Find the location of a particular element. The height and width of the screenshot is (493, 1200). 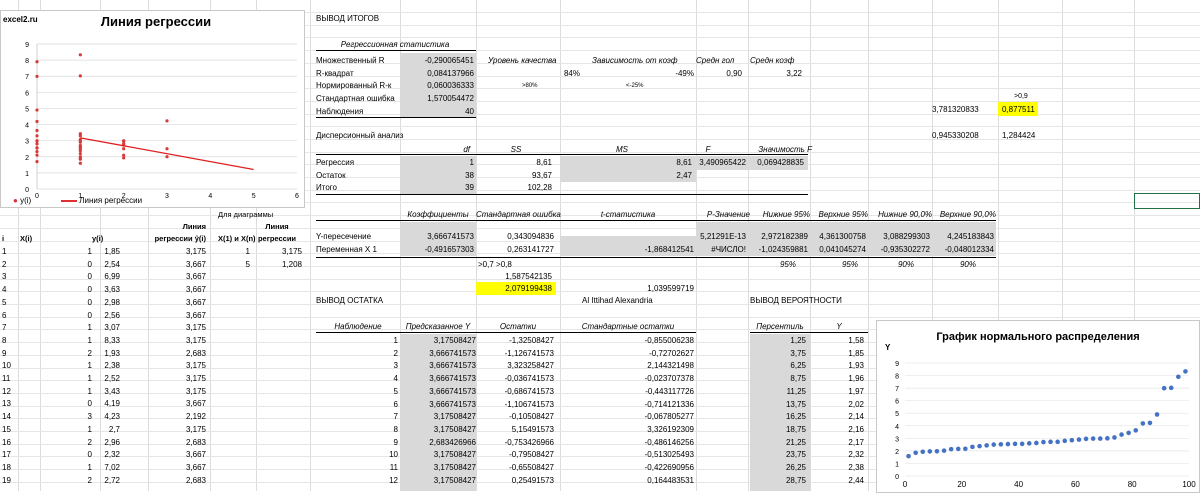

left-table-cell: 2,38 is located at coordinates (112, 366).